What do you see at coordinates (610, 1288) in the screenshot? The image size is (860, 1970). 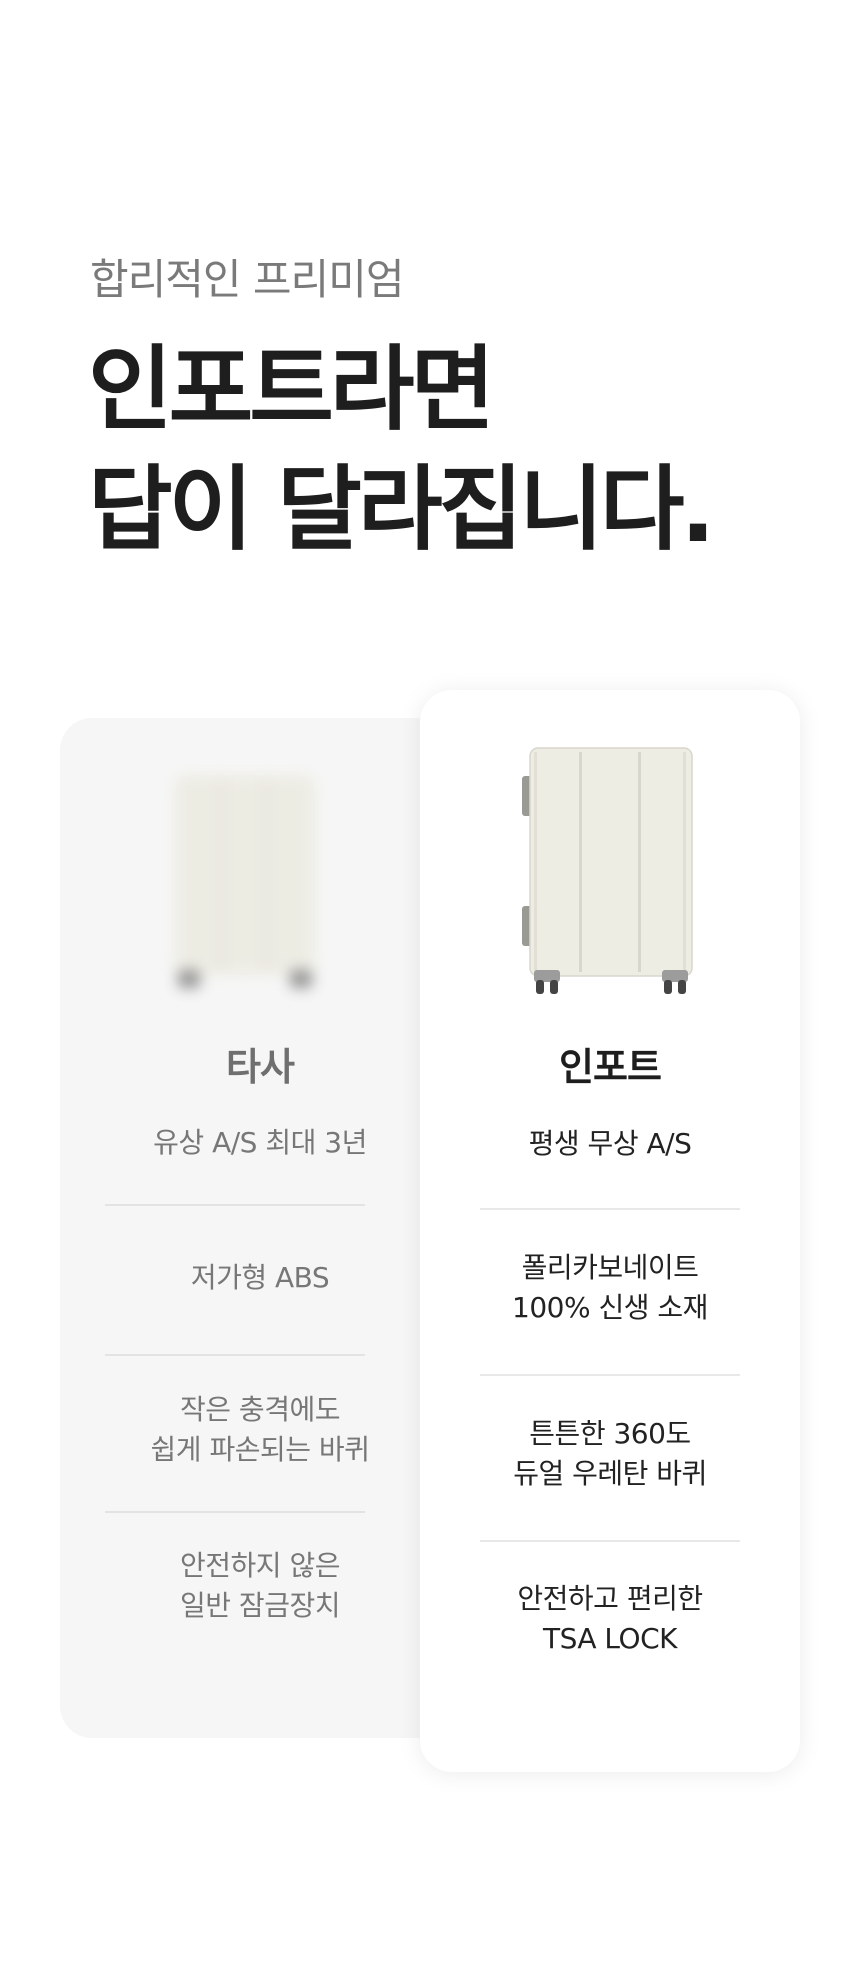 I see `inpot-feature-2: 폴리카보네이트 100% 신생 소재` at bounding box center [610, 1288].